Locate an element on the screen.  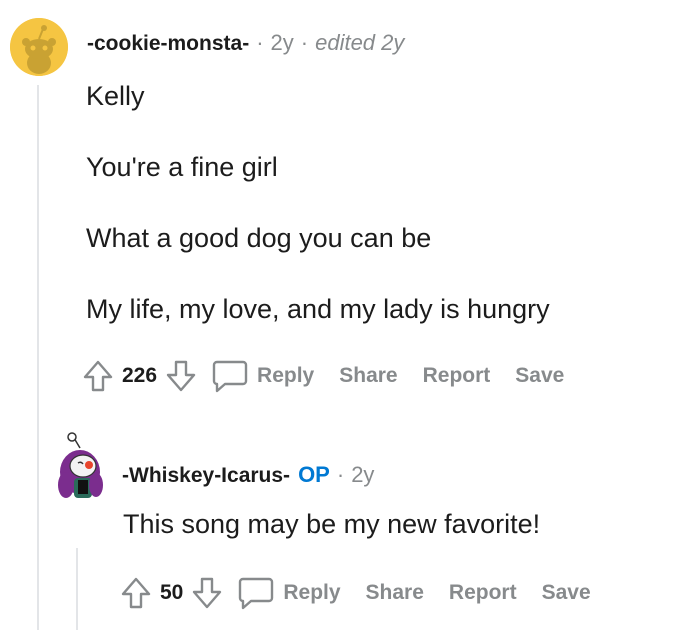
comment-username: -cookie-monsta- is located at coordinates (168, 44).